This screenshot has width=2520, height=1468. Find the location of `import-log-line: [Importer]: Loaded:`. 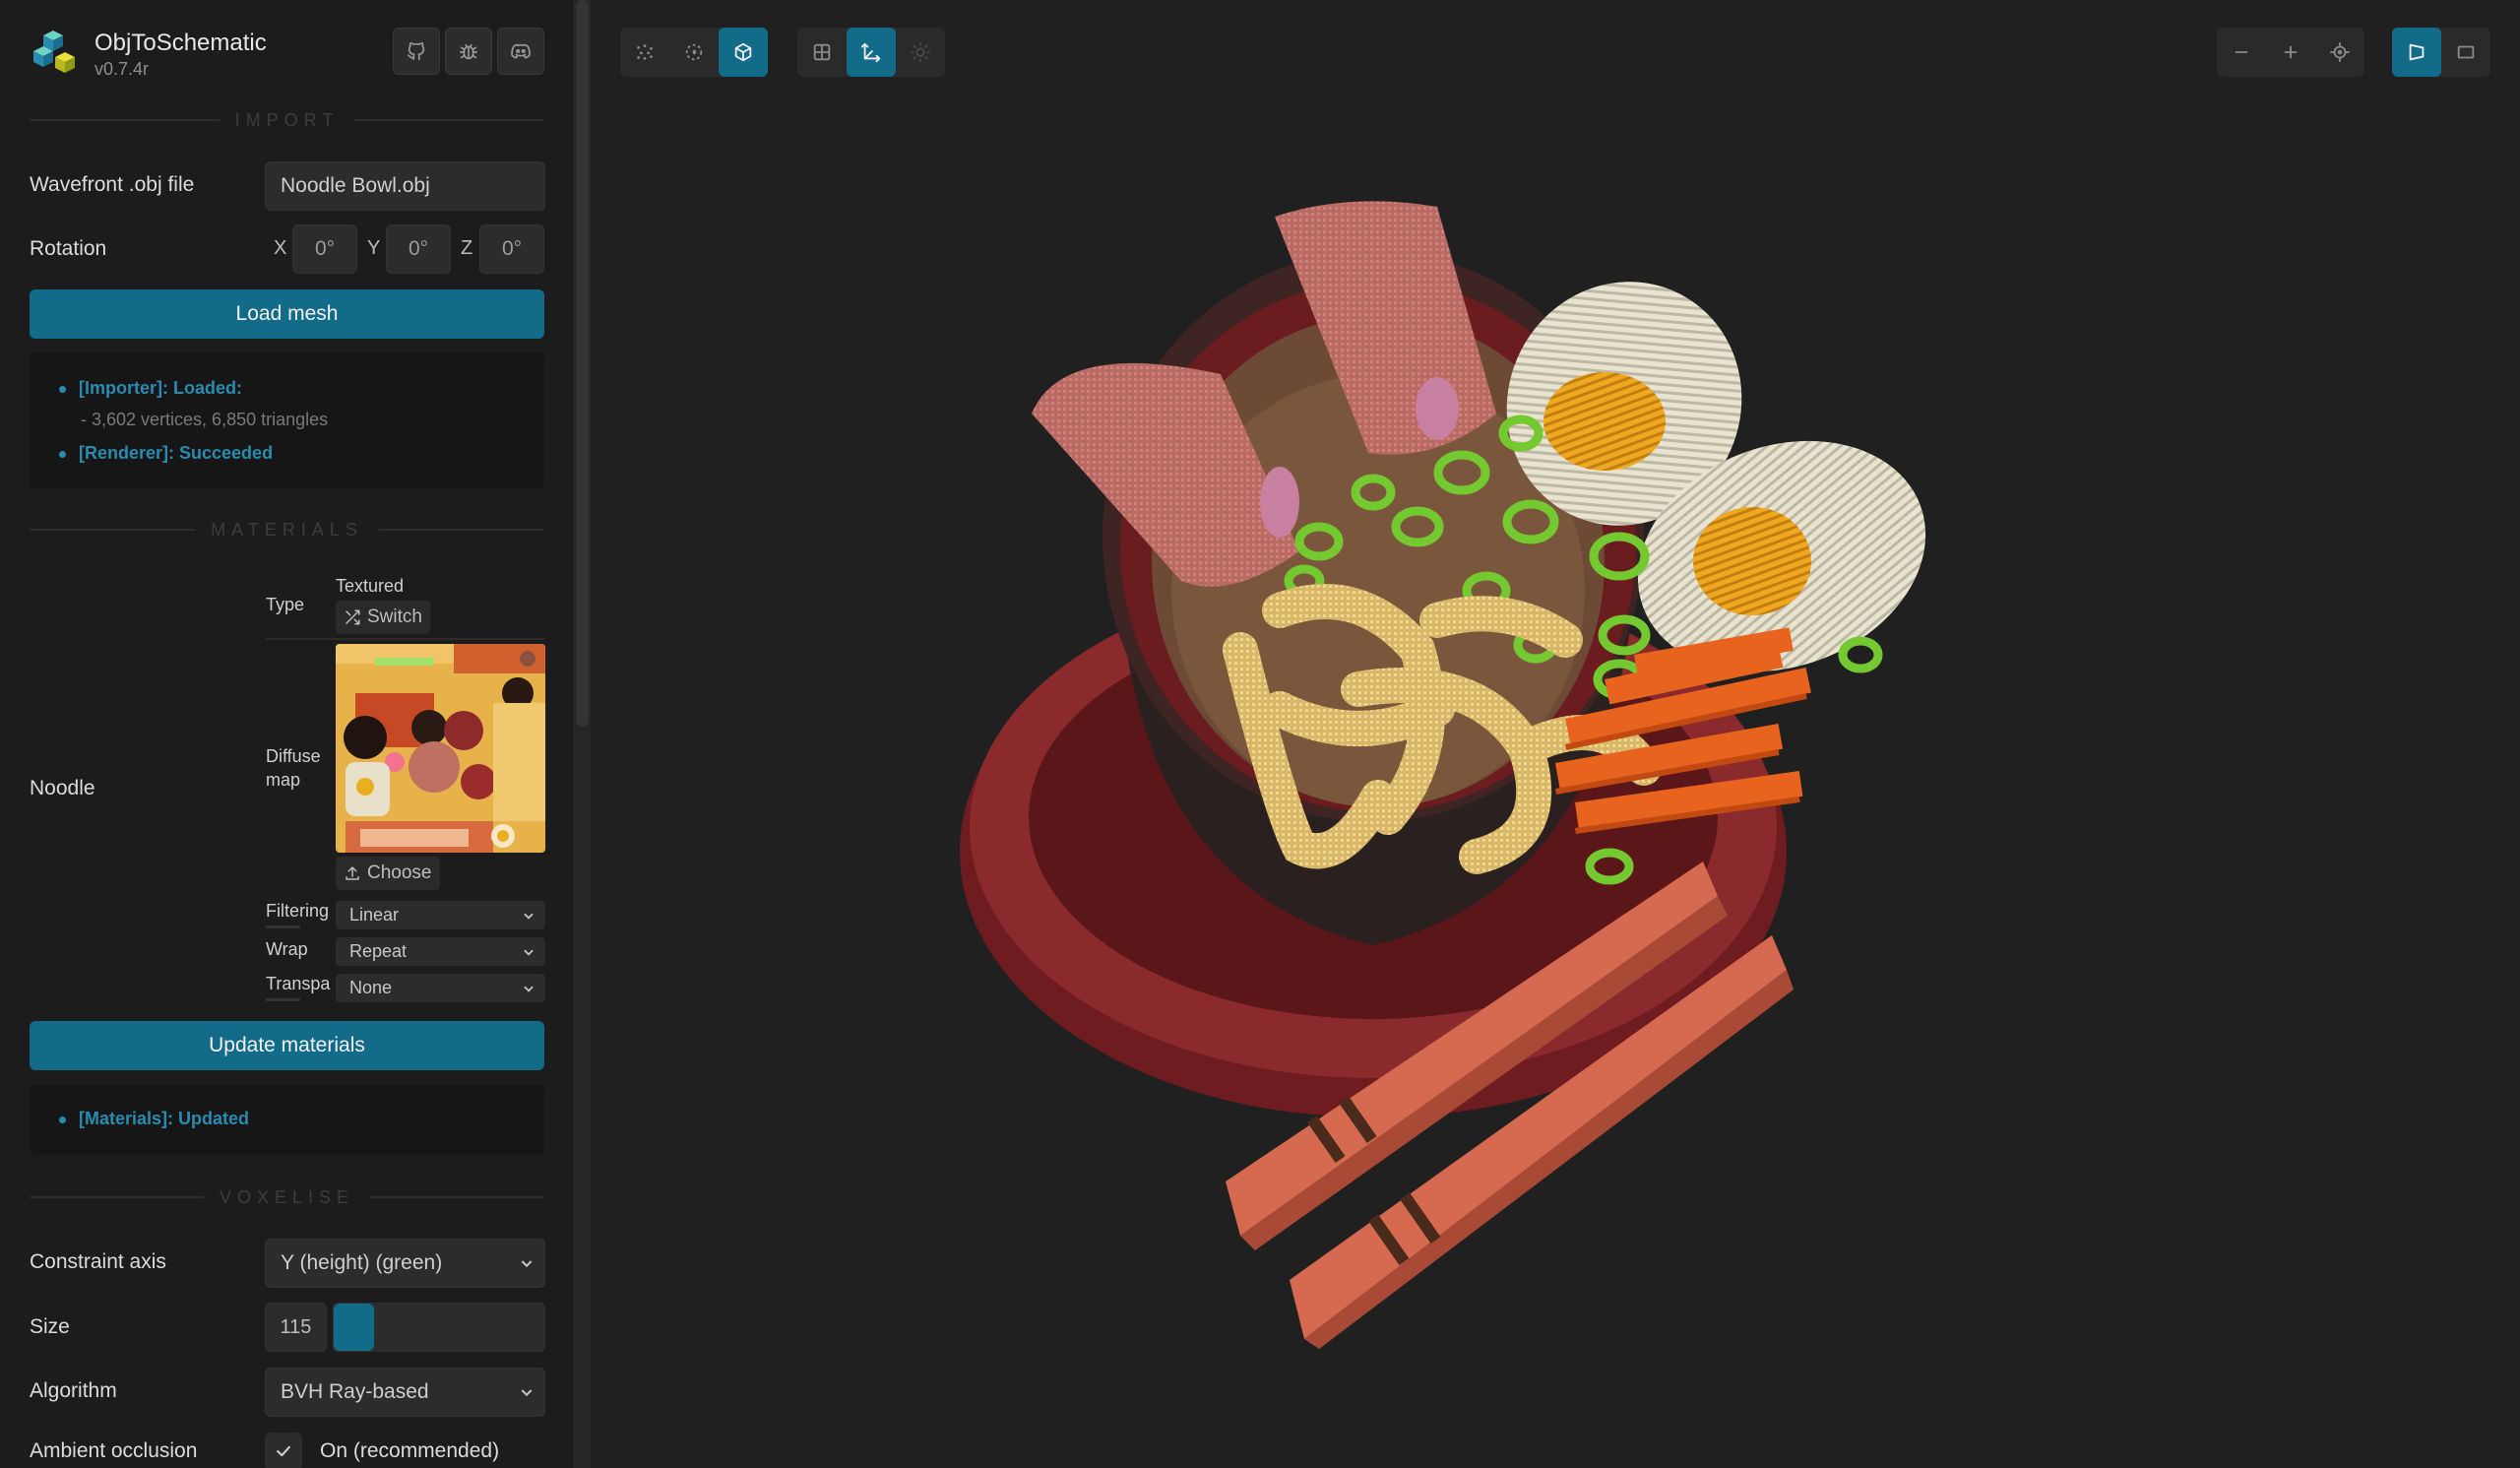

import-log-line: [Importer]: Loaded: is located at coordinates (150, 388).